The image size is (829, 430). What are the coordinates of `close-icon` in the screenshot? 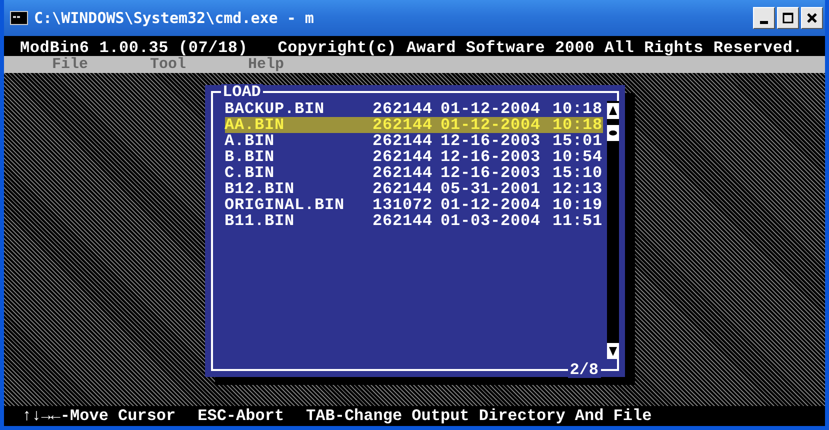 It's located at (812, 18).